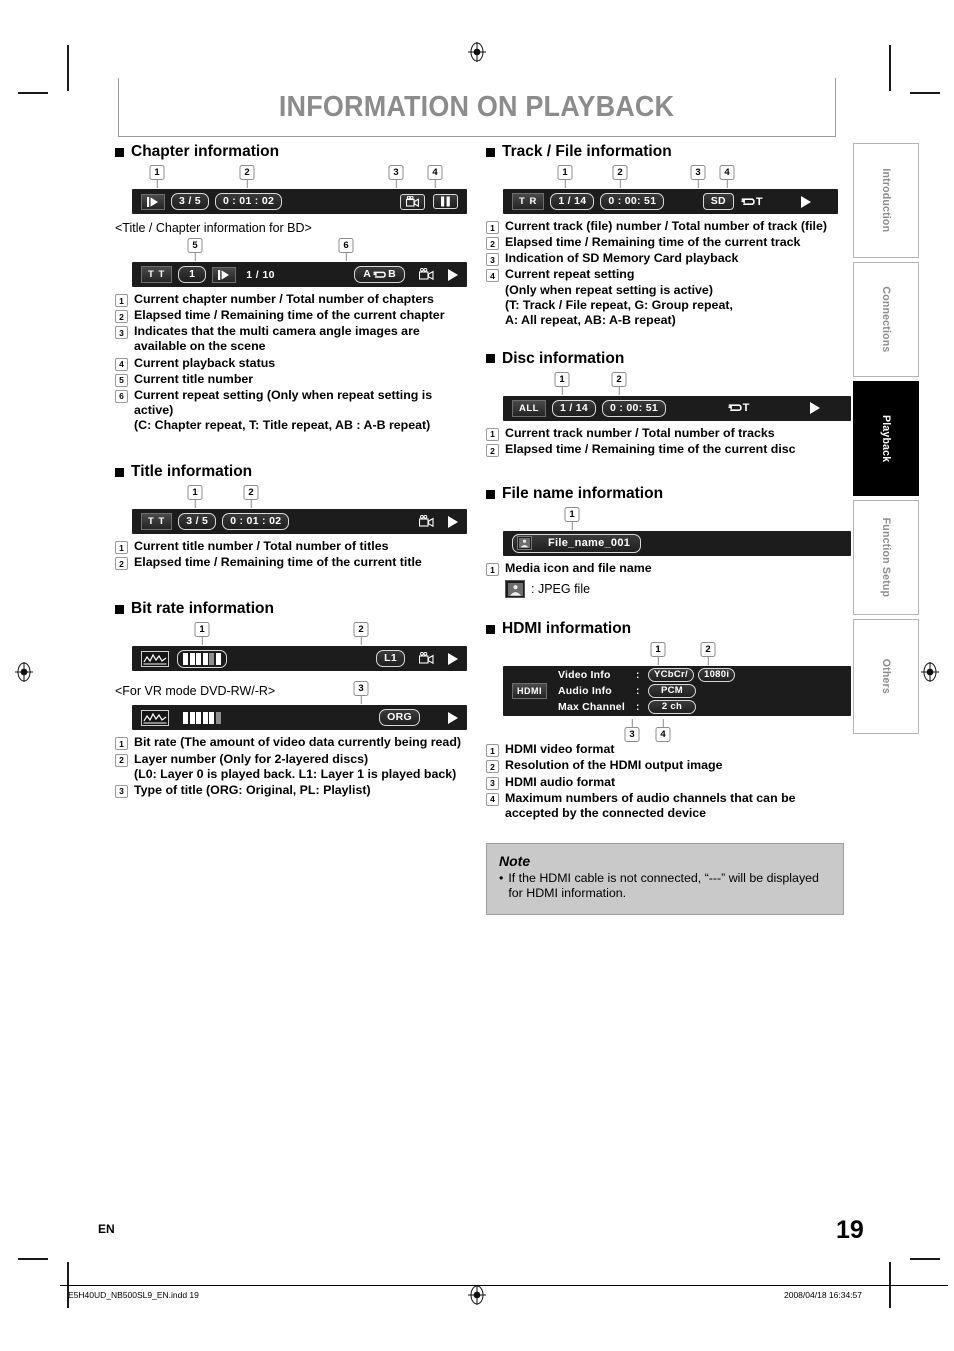 This screenshot has height=1351, width=954. What do you see at coordinates (121, 380) in the screenshot?
I see `item-number: 5` at bounding box center [121, 380].